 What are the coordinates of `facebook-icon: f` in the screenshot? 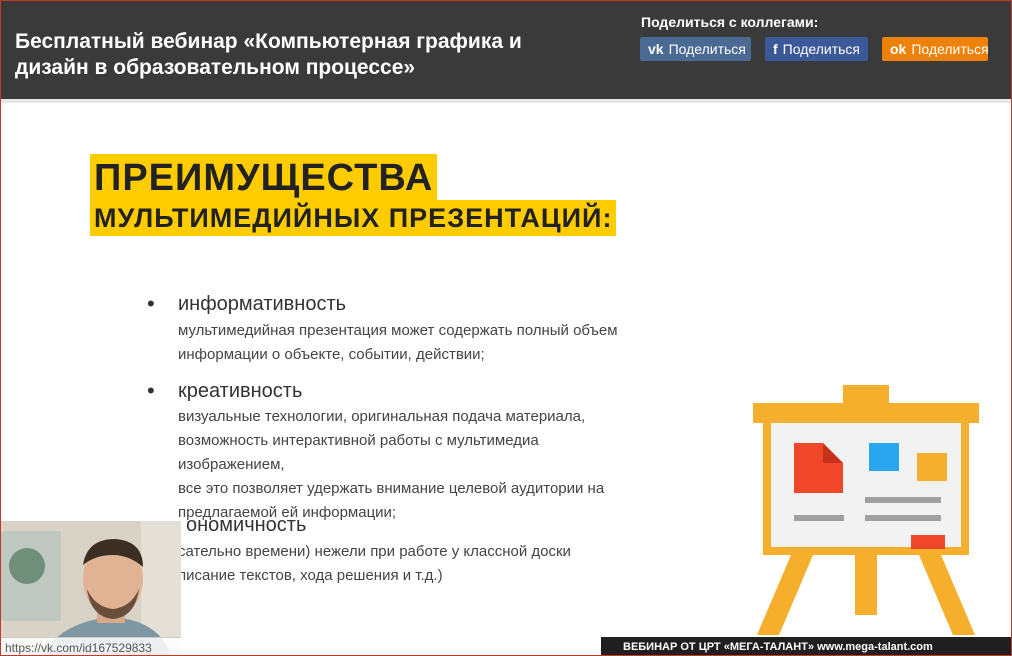 It's located at (775, 49).